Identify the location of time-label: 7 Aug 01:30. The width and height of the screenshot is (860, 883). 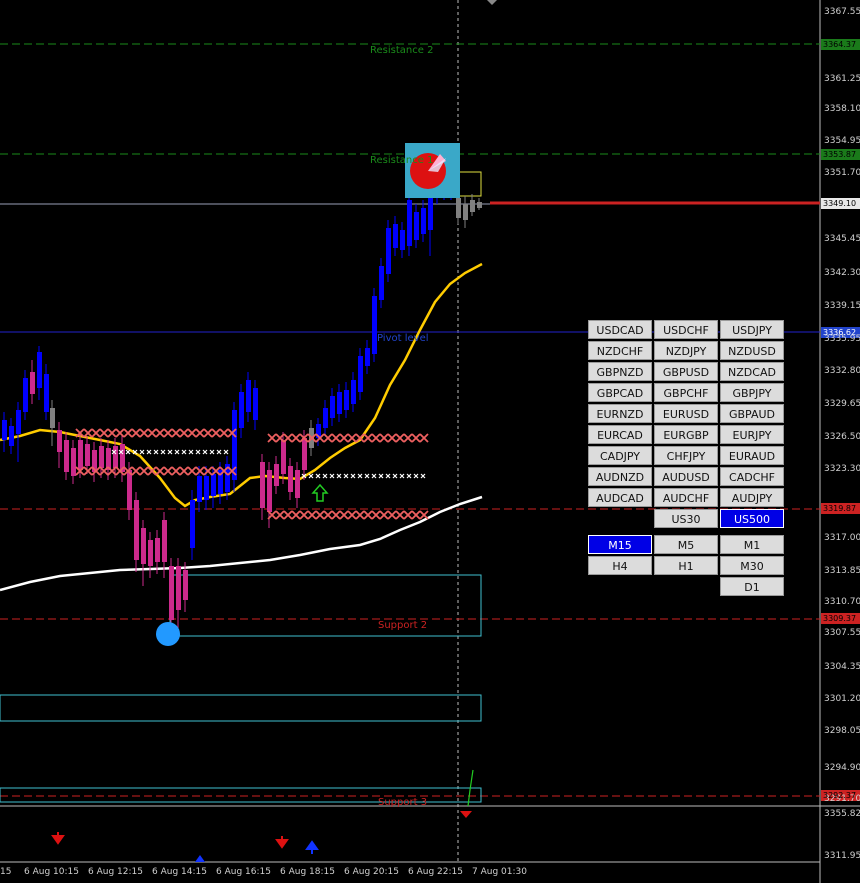
(499, 872).